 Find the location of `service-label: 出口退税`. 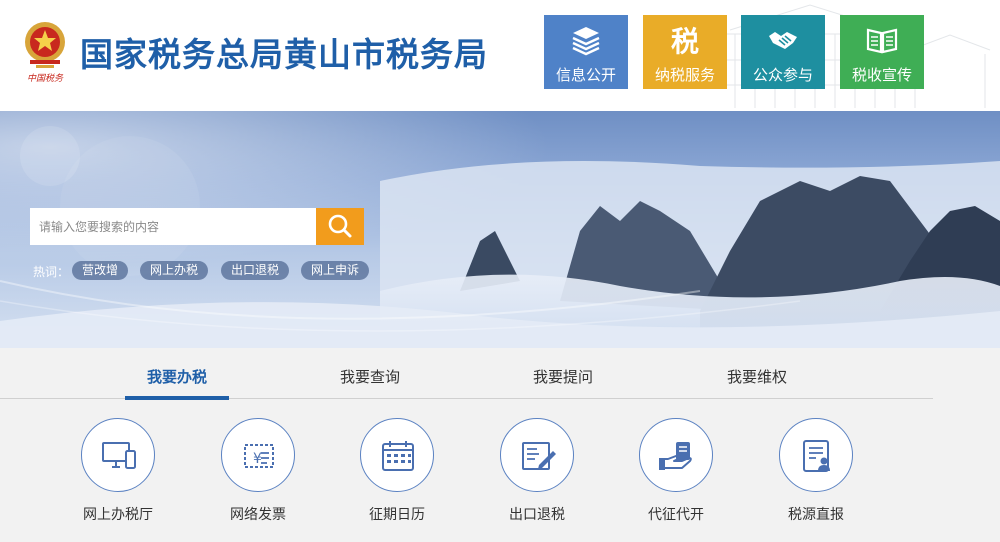

service-label: 出口退税 is located at coordinates (537, 515).